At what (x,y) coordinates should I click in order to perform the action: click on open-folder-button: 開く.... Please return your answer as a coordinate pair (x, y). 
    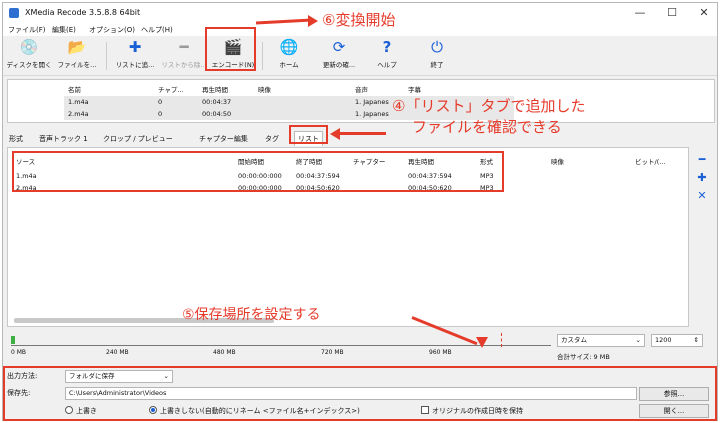
    Looking at the image, I should click on (674, 411).